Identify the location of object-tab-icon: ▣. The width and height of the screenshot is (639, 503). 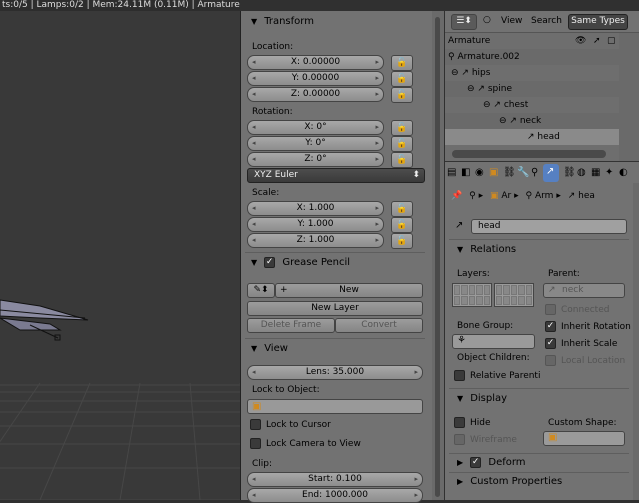
(493, 172).